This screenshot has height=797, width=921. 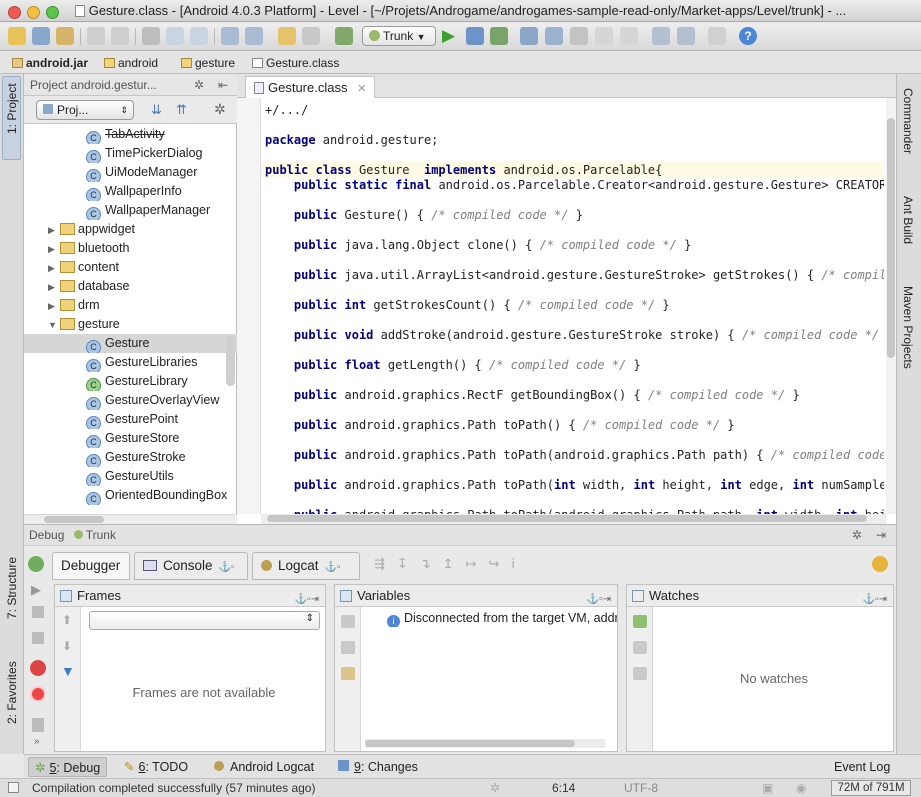 I want to click on maven-tool-label: Maven Projects, so click(x=908, y=327).